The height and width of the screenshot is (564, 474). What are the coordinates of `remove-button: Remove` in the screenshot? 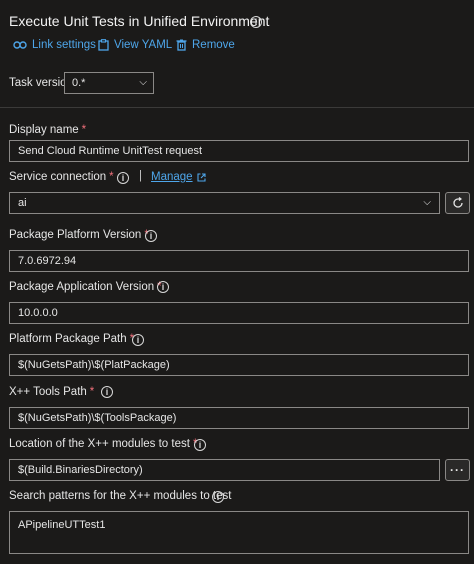 It's located at (205, 45).